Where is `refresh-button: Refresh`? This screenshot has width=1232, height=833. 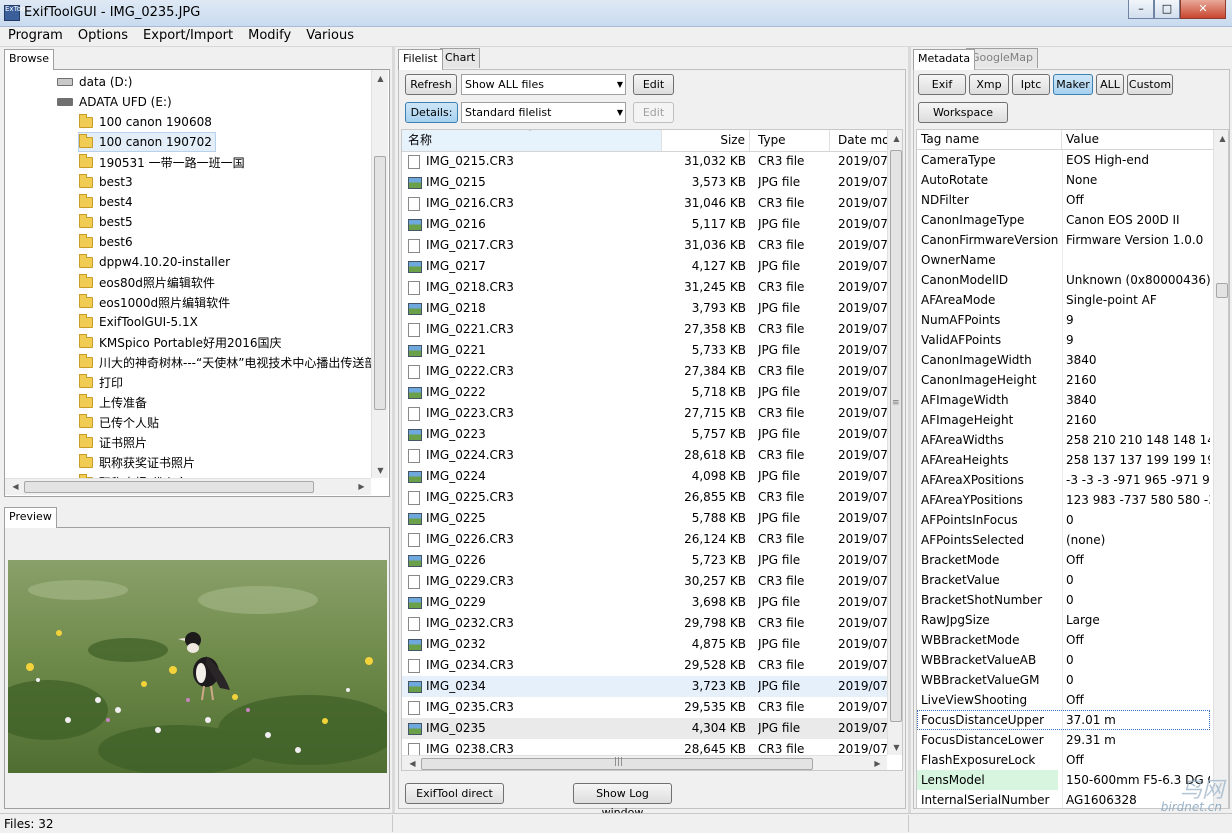
refresh-button: Refresh is located at coordinates (431, 84).